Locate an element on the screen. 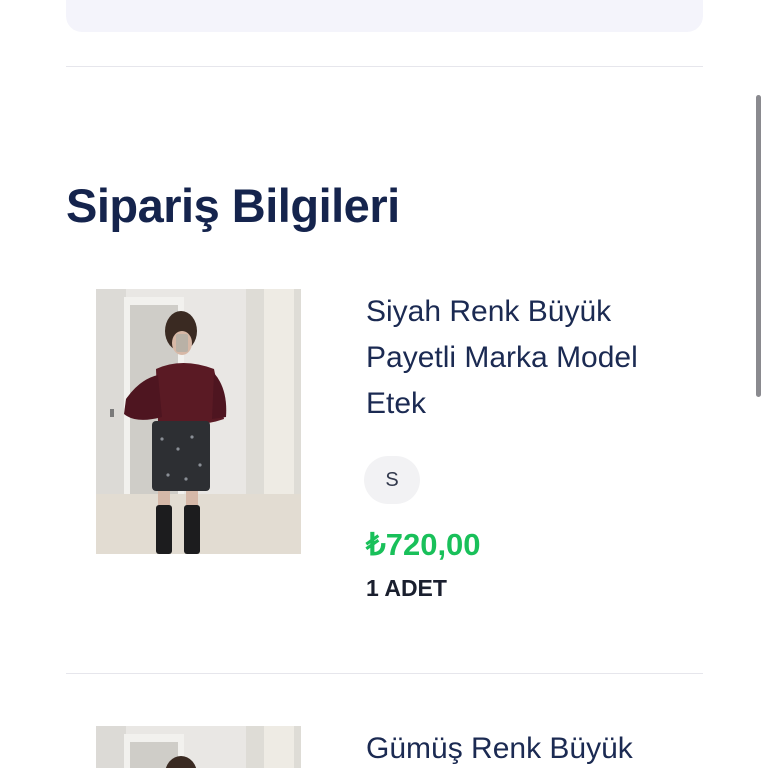  size-chip: S is located at coordinates (392, 480).